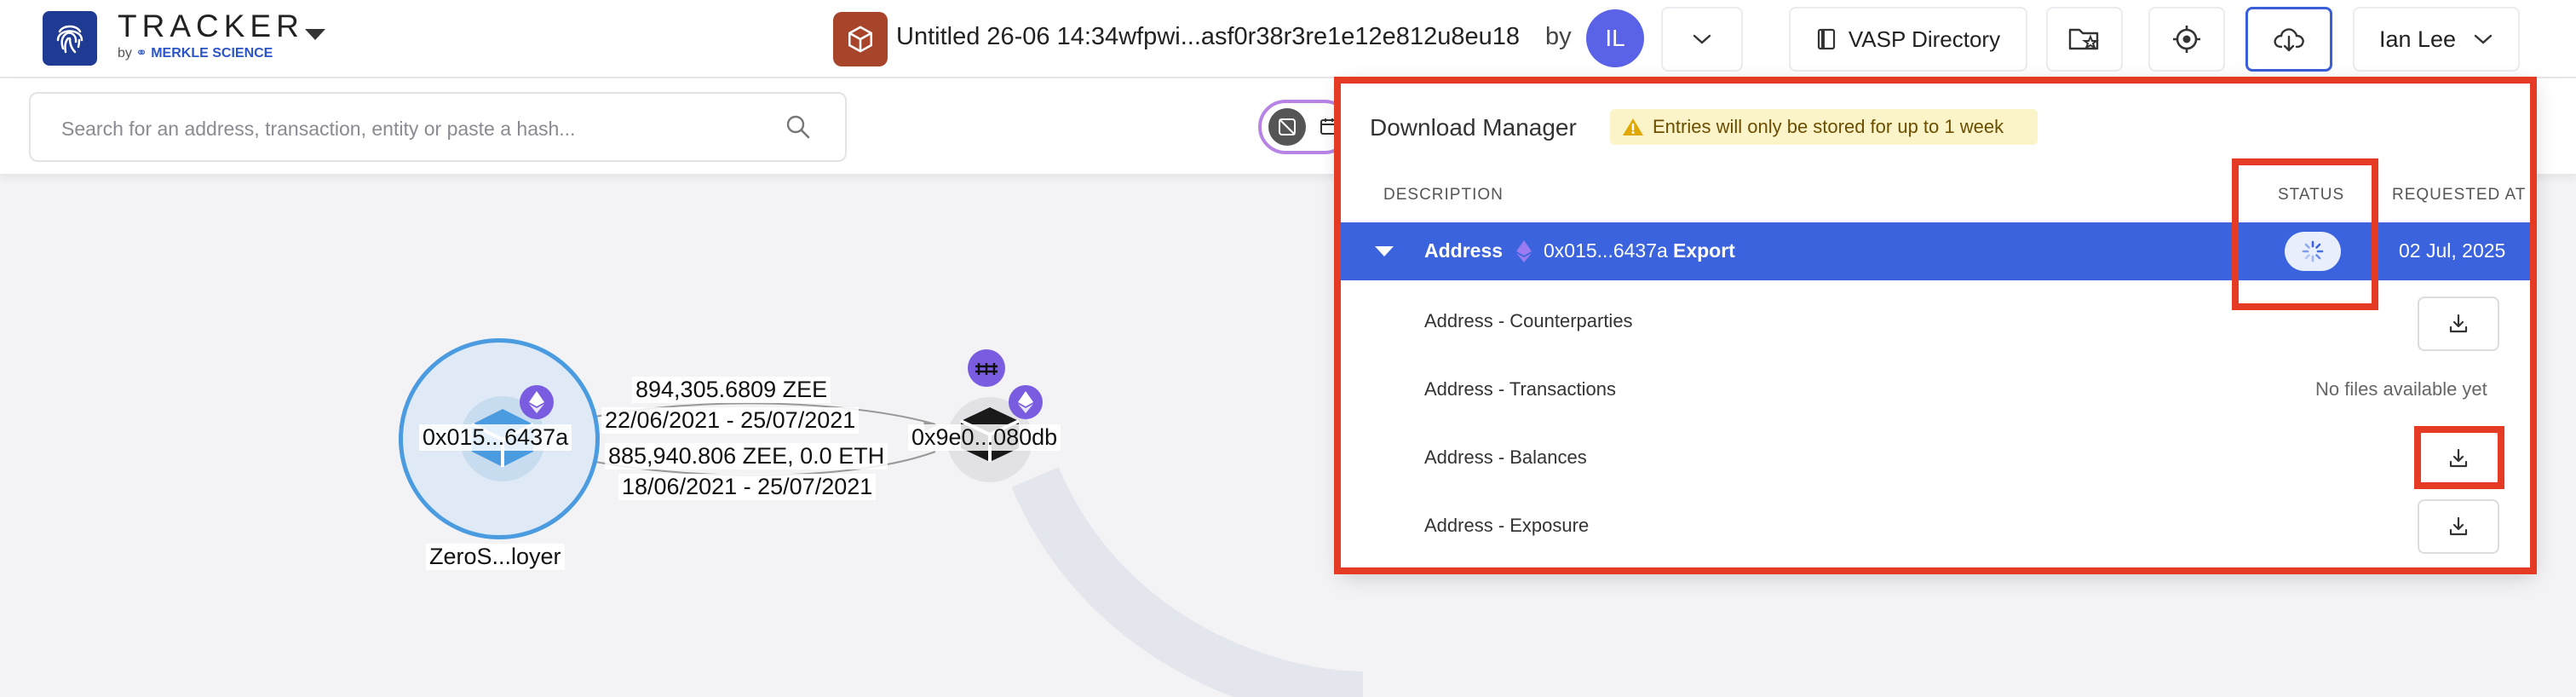 This screenshot has height=697, width=2576. Describe the element at coordinates (958, 549) in the screenshot. I see `graph-canvas` at that location.